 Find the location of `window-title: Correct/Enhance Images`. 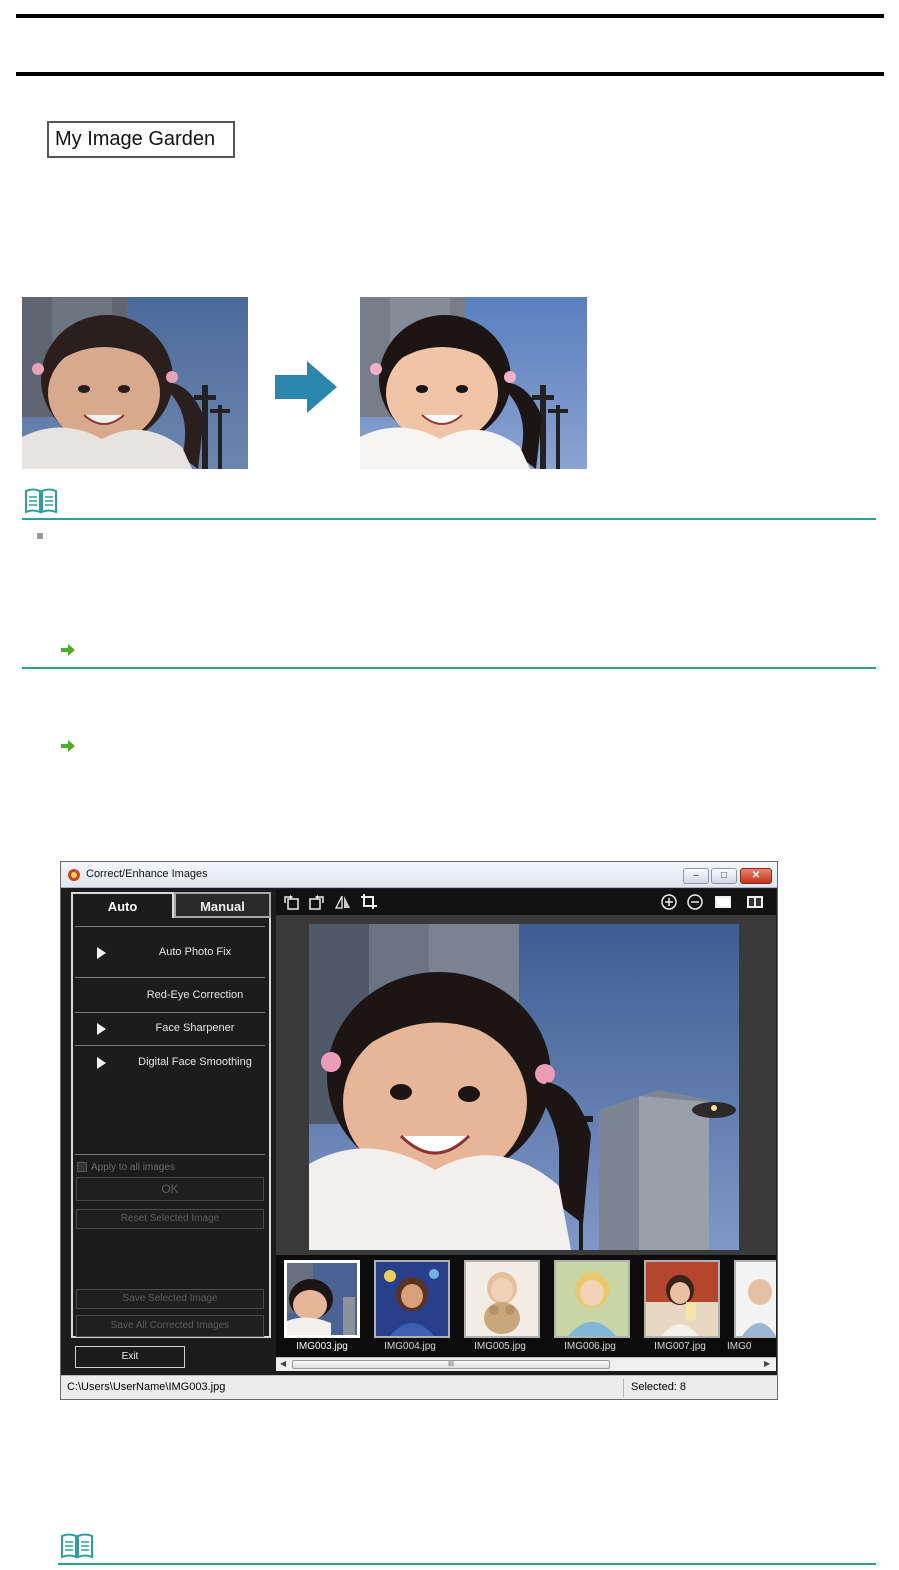

window-title: Correct/Enhance Images is located at coordinates (147, 874).